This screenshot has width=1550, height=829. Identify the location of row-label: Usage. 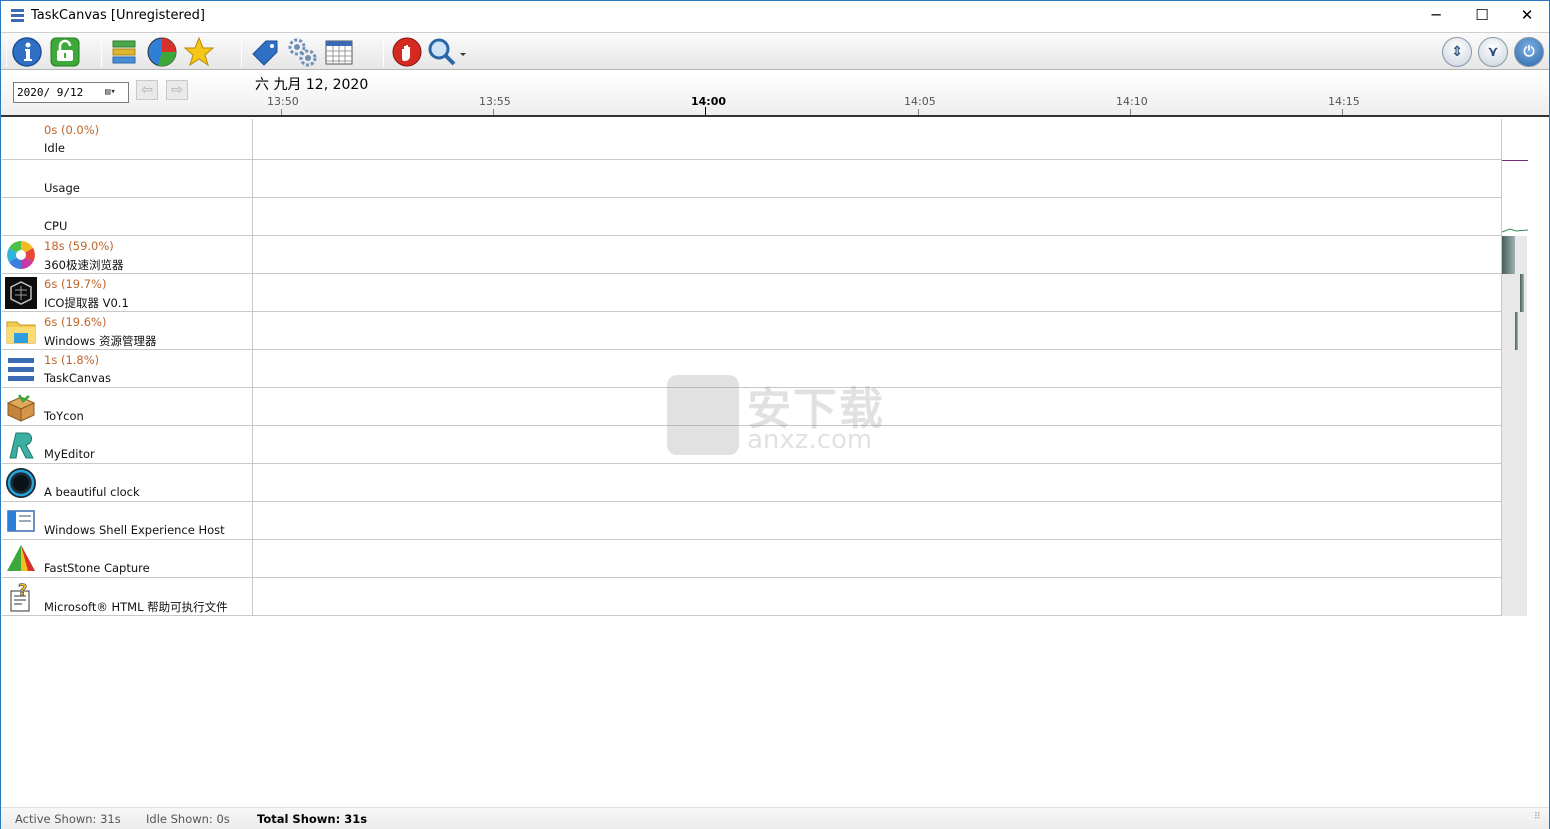
(127, 179).